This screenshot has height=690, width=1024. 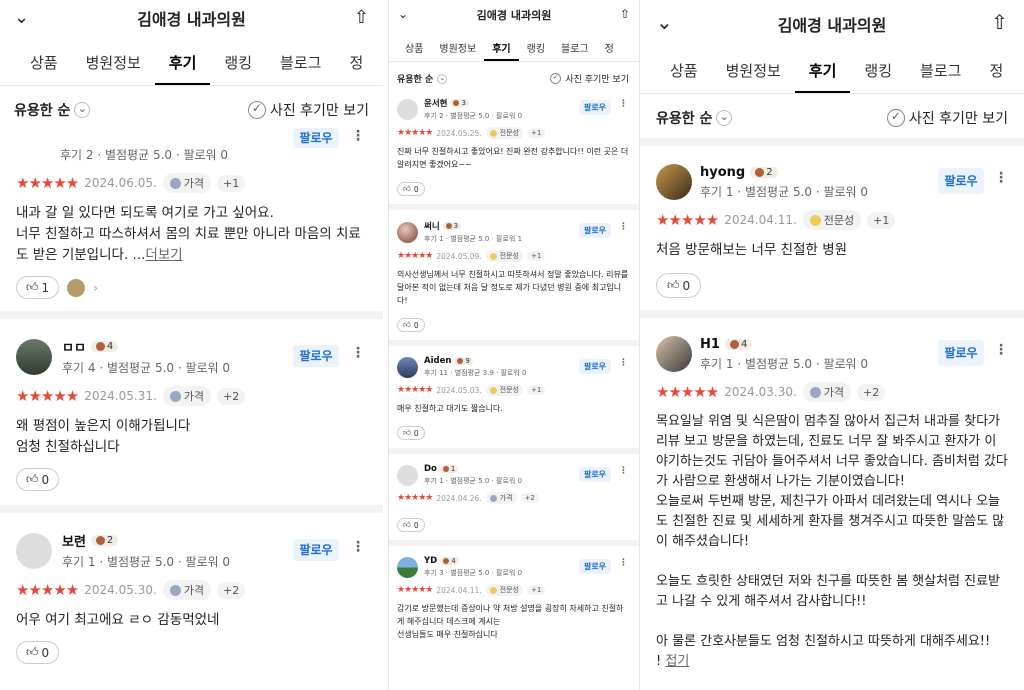 What do you see at coordinates (175, 183) in the screenshot?
I see `price-icon` at bounding box center [175, 183].